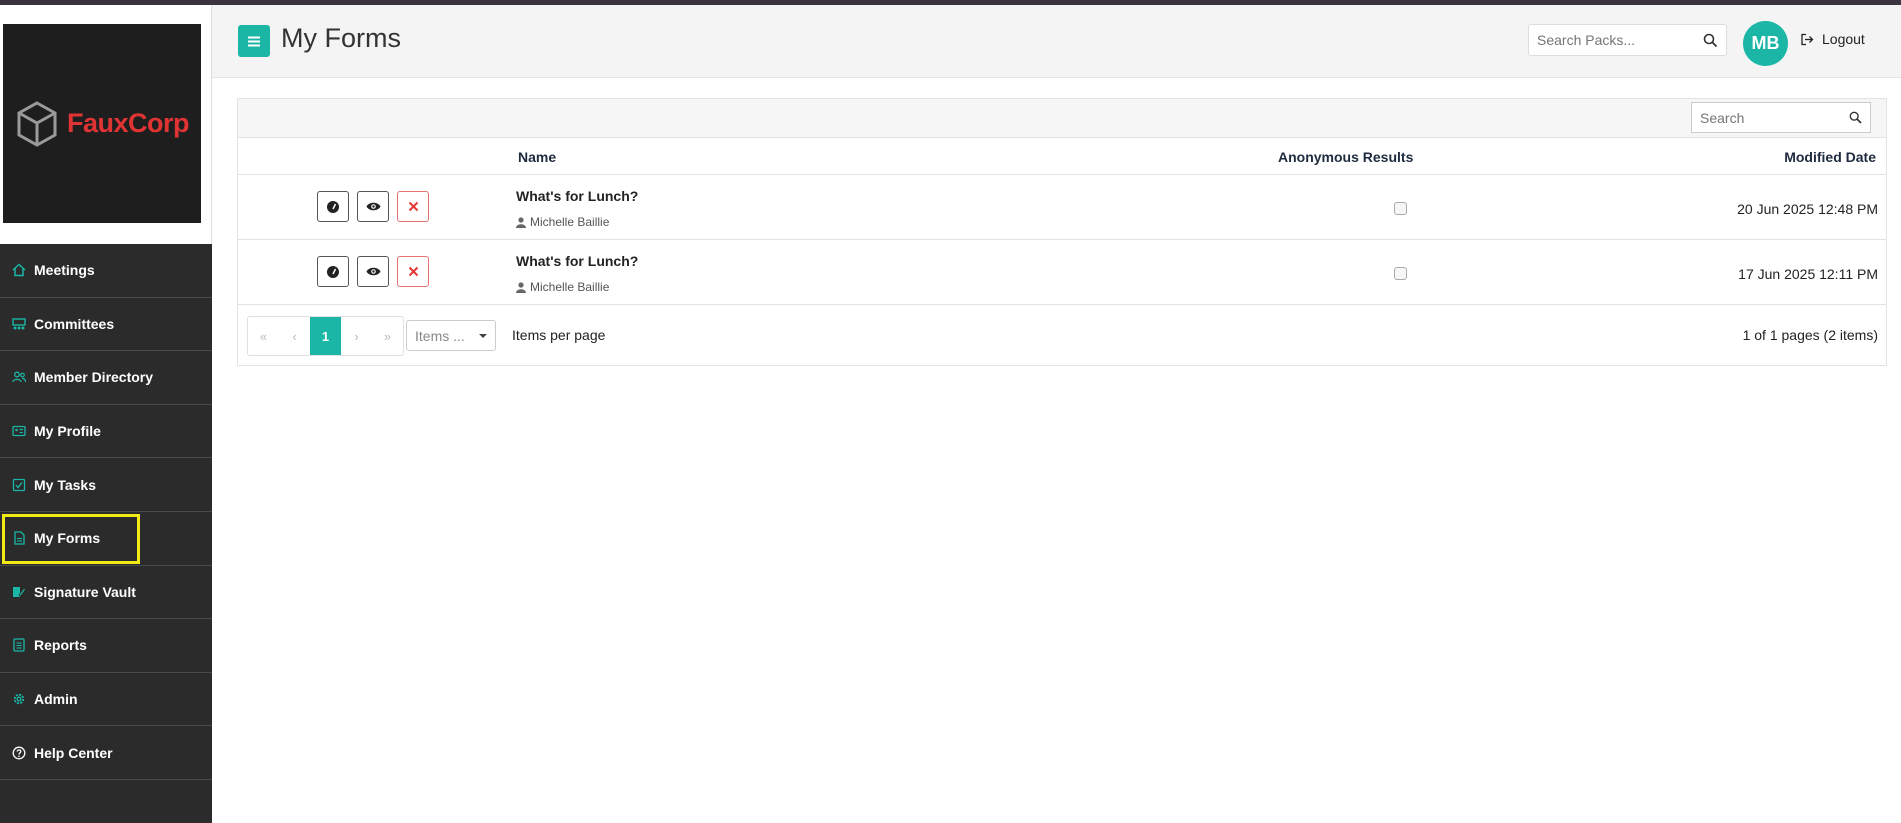 The height and width of the screenshot is (823, 1901). I want to click on logo: FauxCorp, so click(102, 123).